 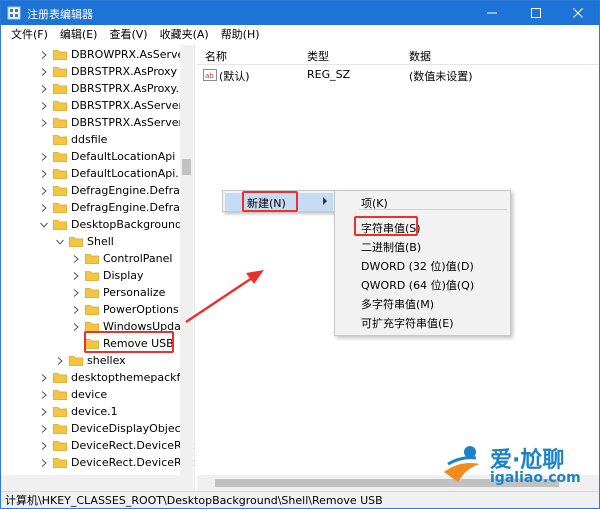 What do you see at coordinates (123, 275) in the screenshot?
I see `tree-item-label: Display` at bounding box center [123, 275].